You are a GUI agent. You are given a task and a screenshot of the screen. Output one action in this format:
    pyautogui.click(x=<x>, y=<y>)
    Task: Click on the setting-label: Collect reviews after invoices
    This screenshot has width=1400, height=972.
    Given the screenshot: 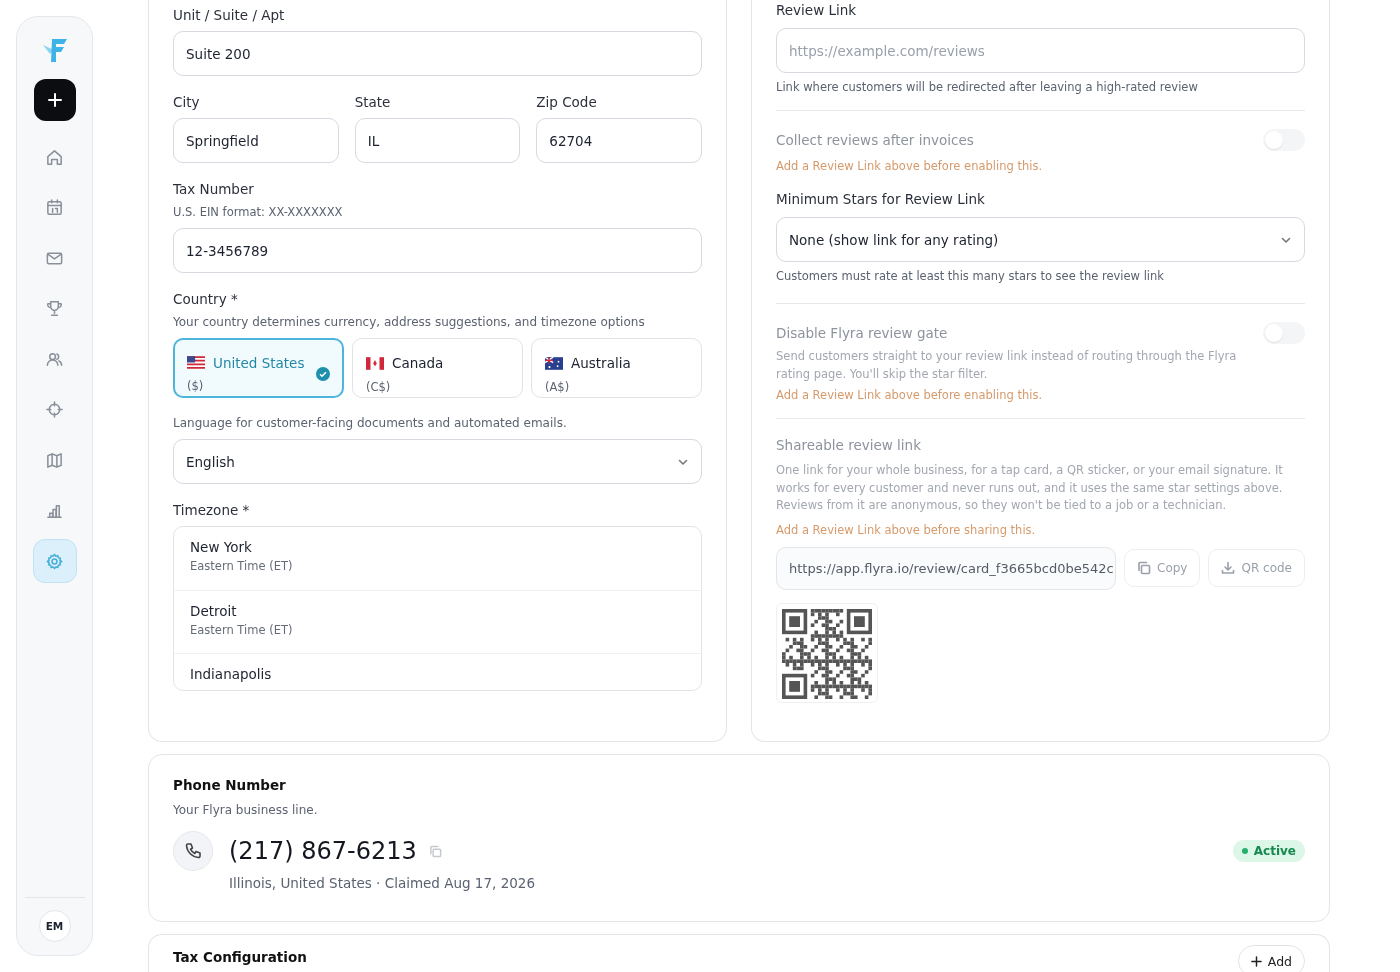 What is the action you would take?
    pyautogui.click(x=875, y=140)
    